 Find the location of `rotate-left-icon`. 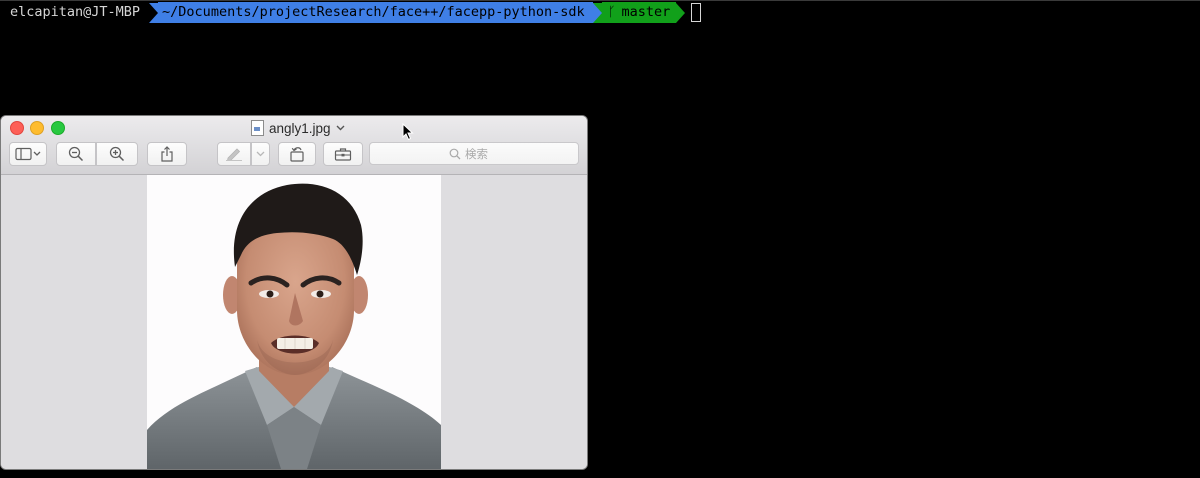

rotate-left-icon is located at coordinates (297, 154).